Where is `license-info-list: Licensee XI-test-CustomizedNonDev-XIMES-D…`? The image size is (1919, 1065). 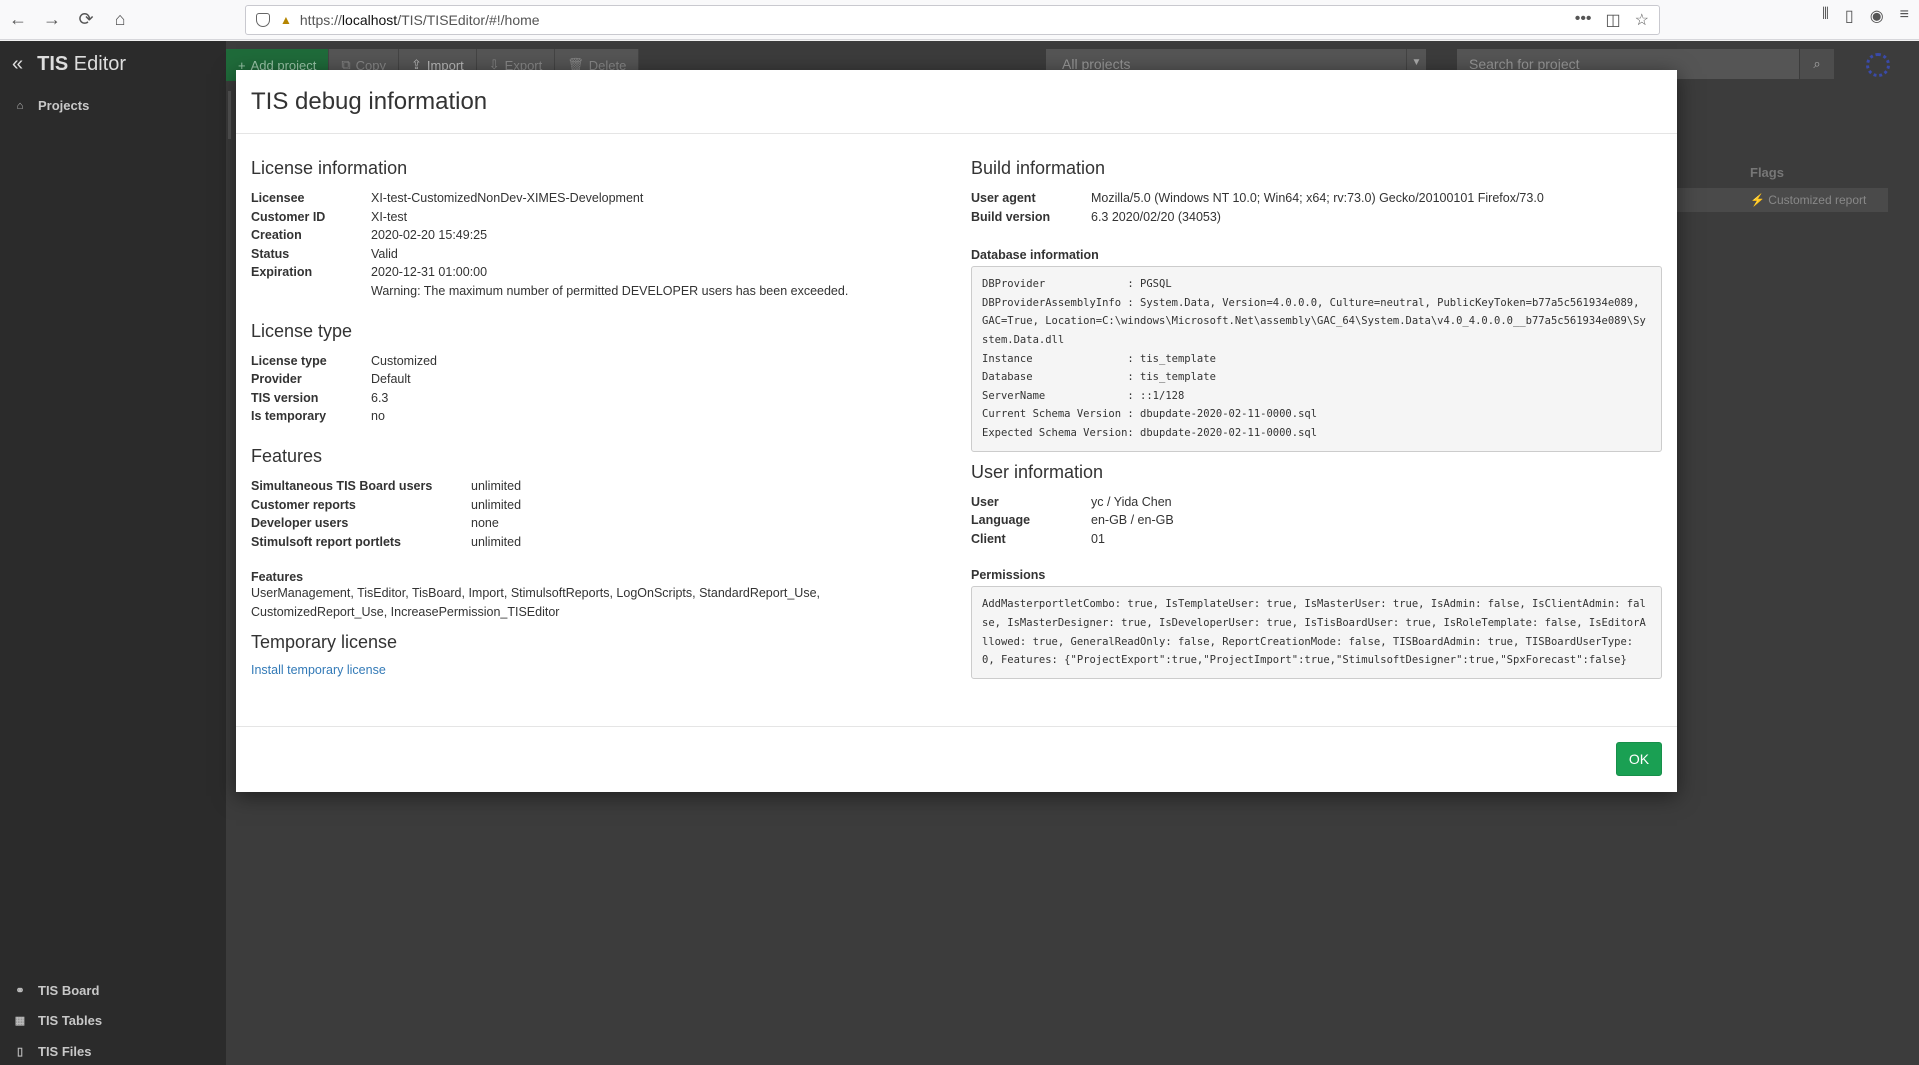
license-info-list: Licensee XI-test-CustomizedNonDev-XIMES-D… is located at coordinates (601, 245).